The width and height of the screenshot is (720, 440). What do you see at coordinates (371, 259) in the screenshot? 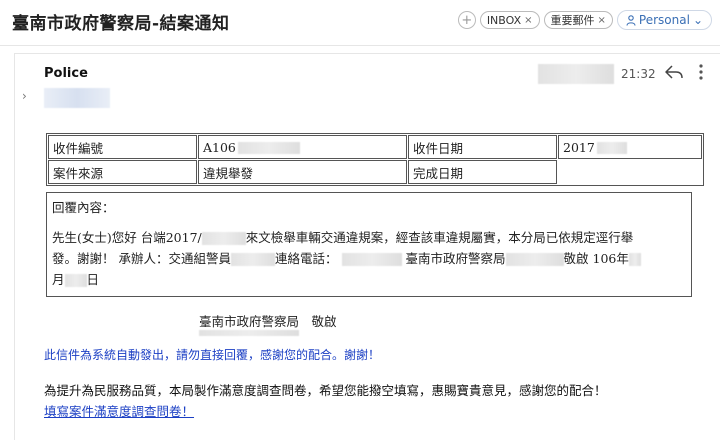
I see `redacted-phone` at bounding box center [371, 259].